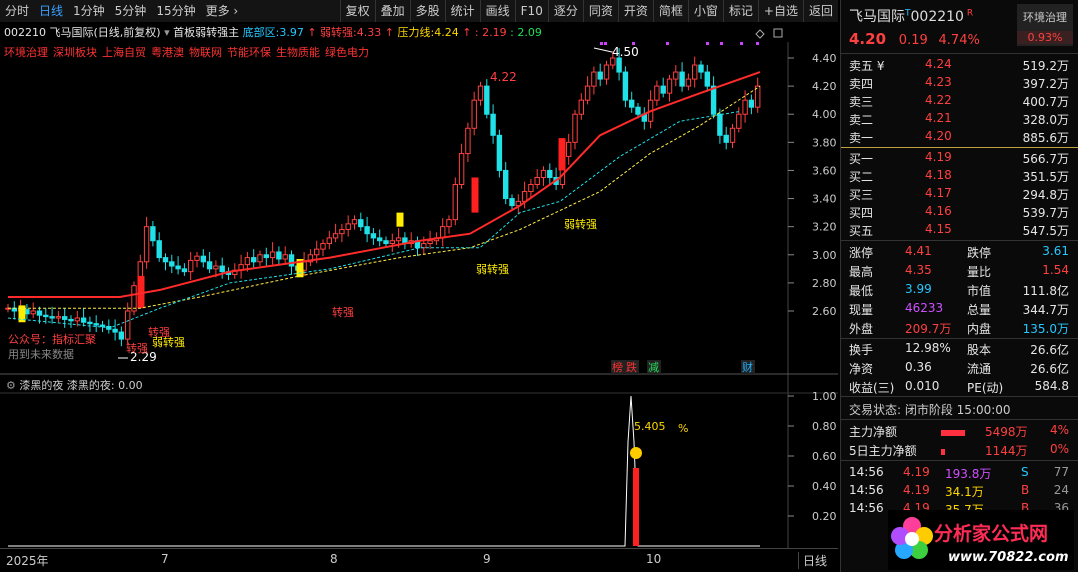  Describe the element at coordinates (601, 43) in the screenshot. I see `marker-dot` at that location.